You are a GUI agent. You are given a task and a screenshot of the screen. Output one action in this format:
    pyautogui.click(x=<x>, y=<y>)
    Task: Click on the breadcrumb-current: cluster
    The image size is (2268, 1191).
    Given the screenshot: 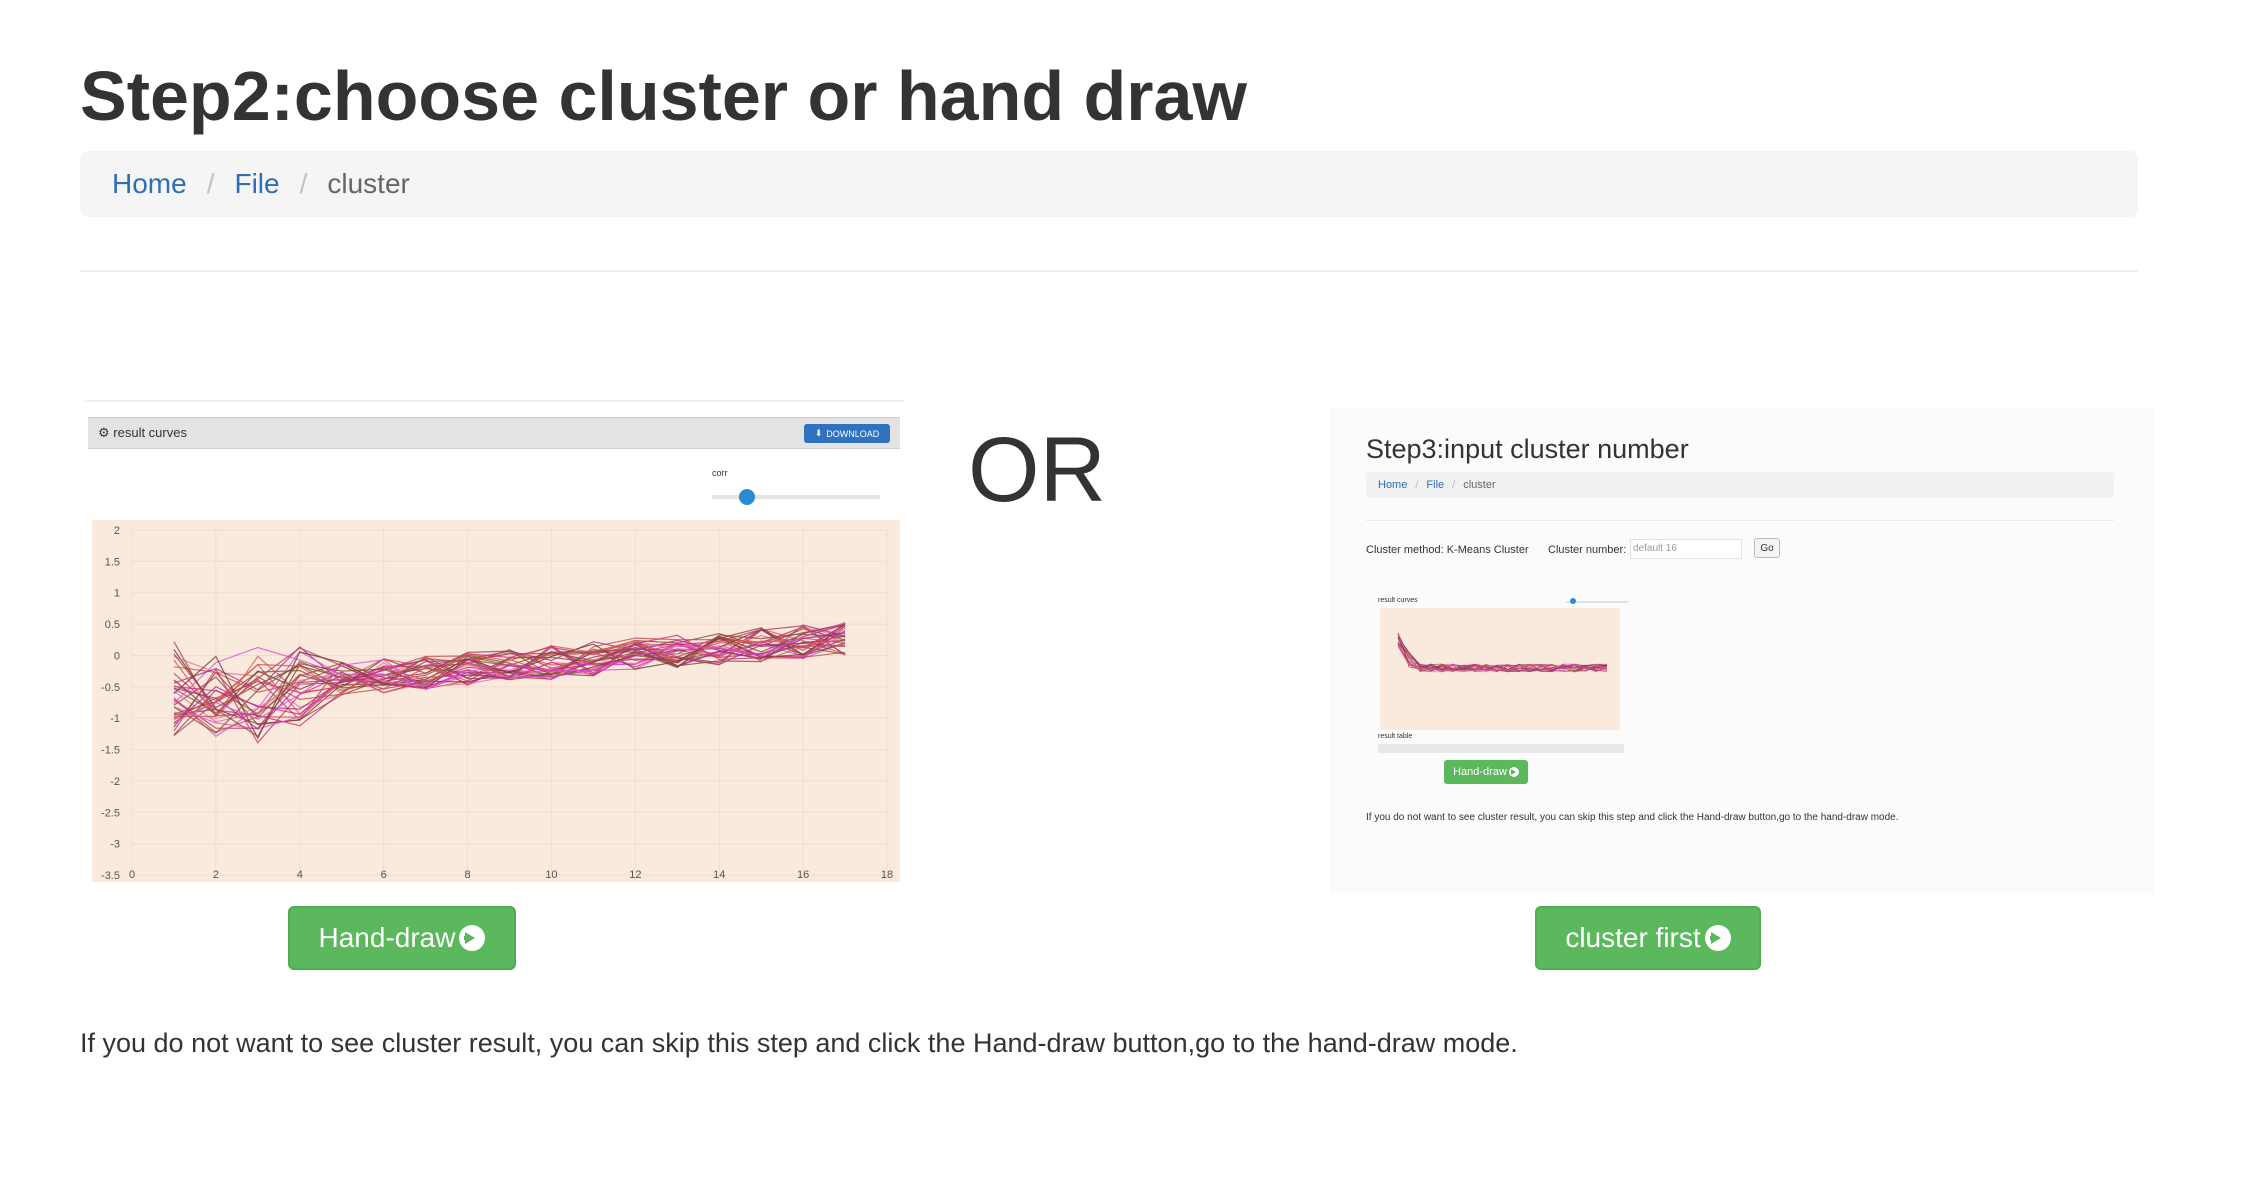 What is the action you would take?
    pyautogui.click(x=368, y=183)
    